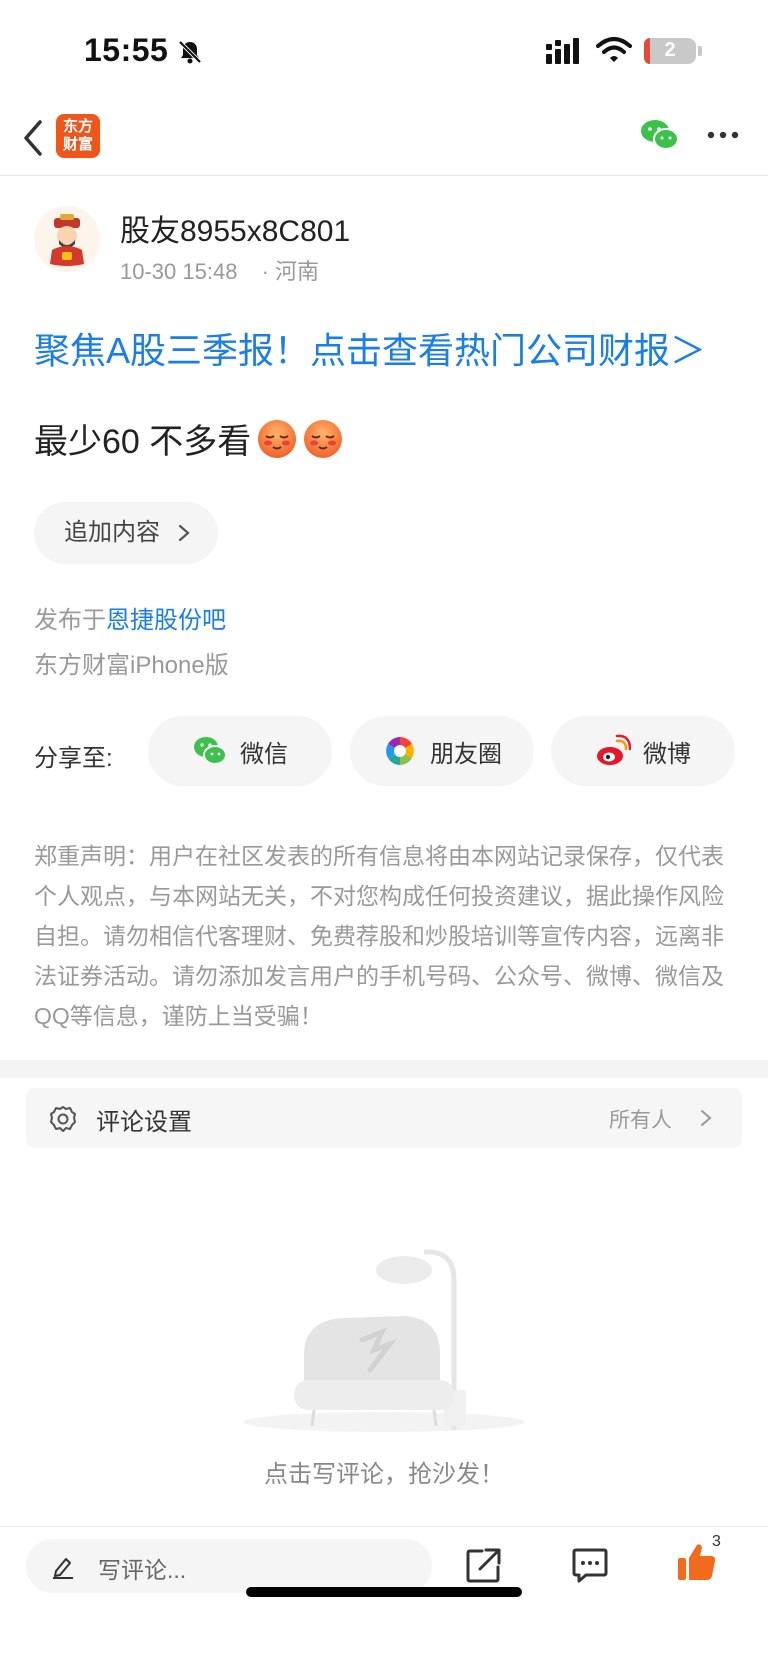  I want to click on comment-icon, so click(590, 1565).